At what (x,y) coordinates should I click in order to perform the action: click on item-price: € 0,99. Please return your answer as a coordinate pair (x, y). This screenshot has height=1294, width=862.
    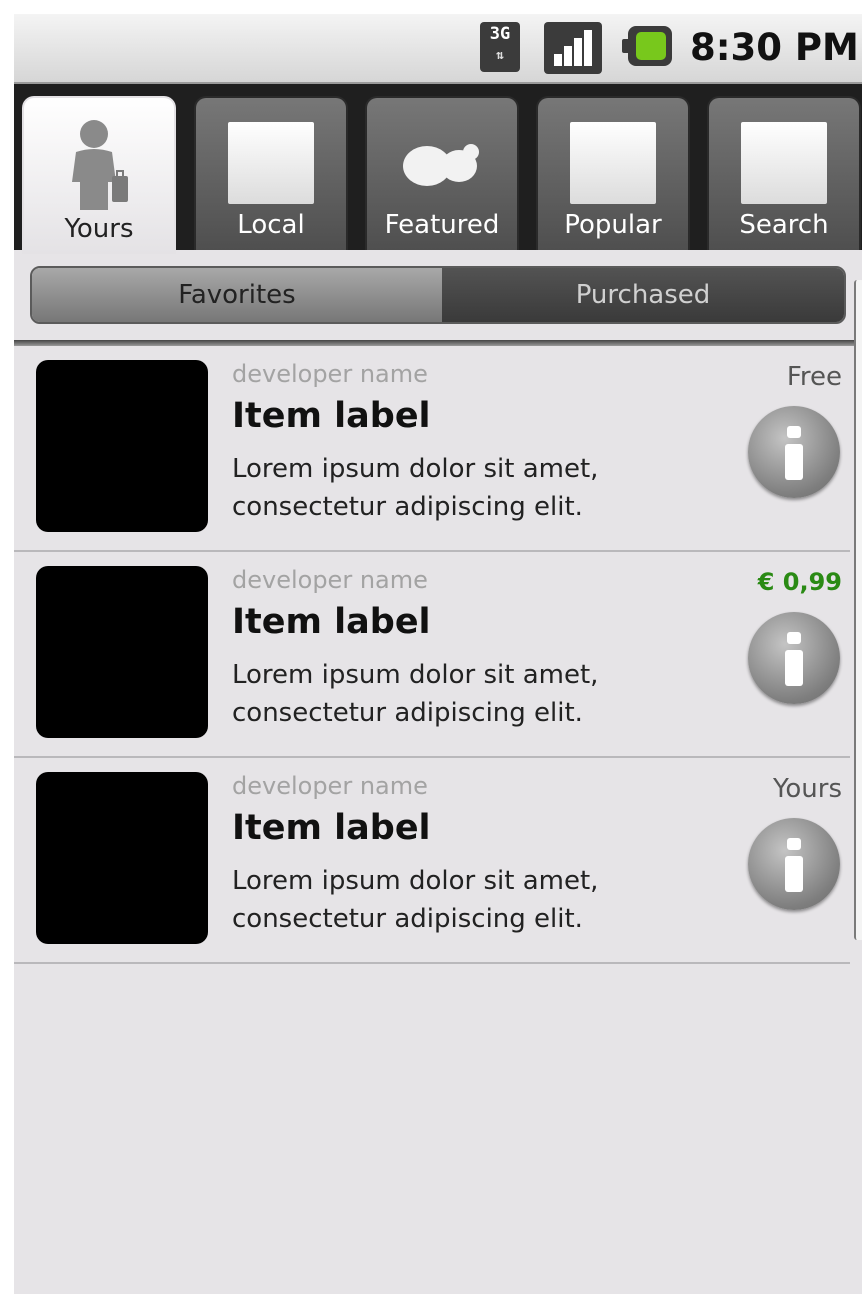
    Looking at the image, I should click on (799, 582).